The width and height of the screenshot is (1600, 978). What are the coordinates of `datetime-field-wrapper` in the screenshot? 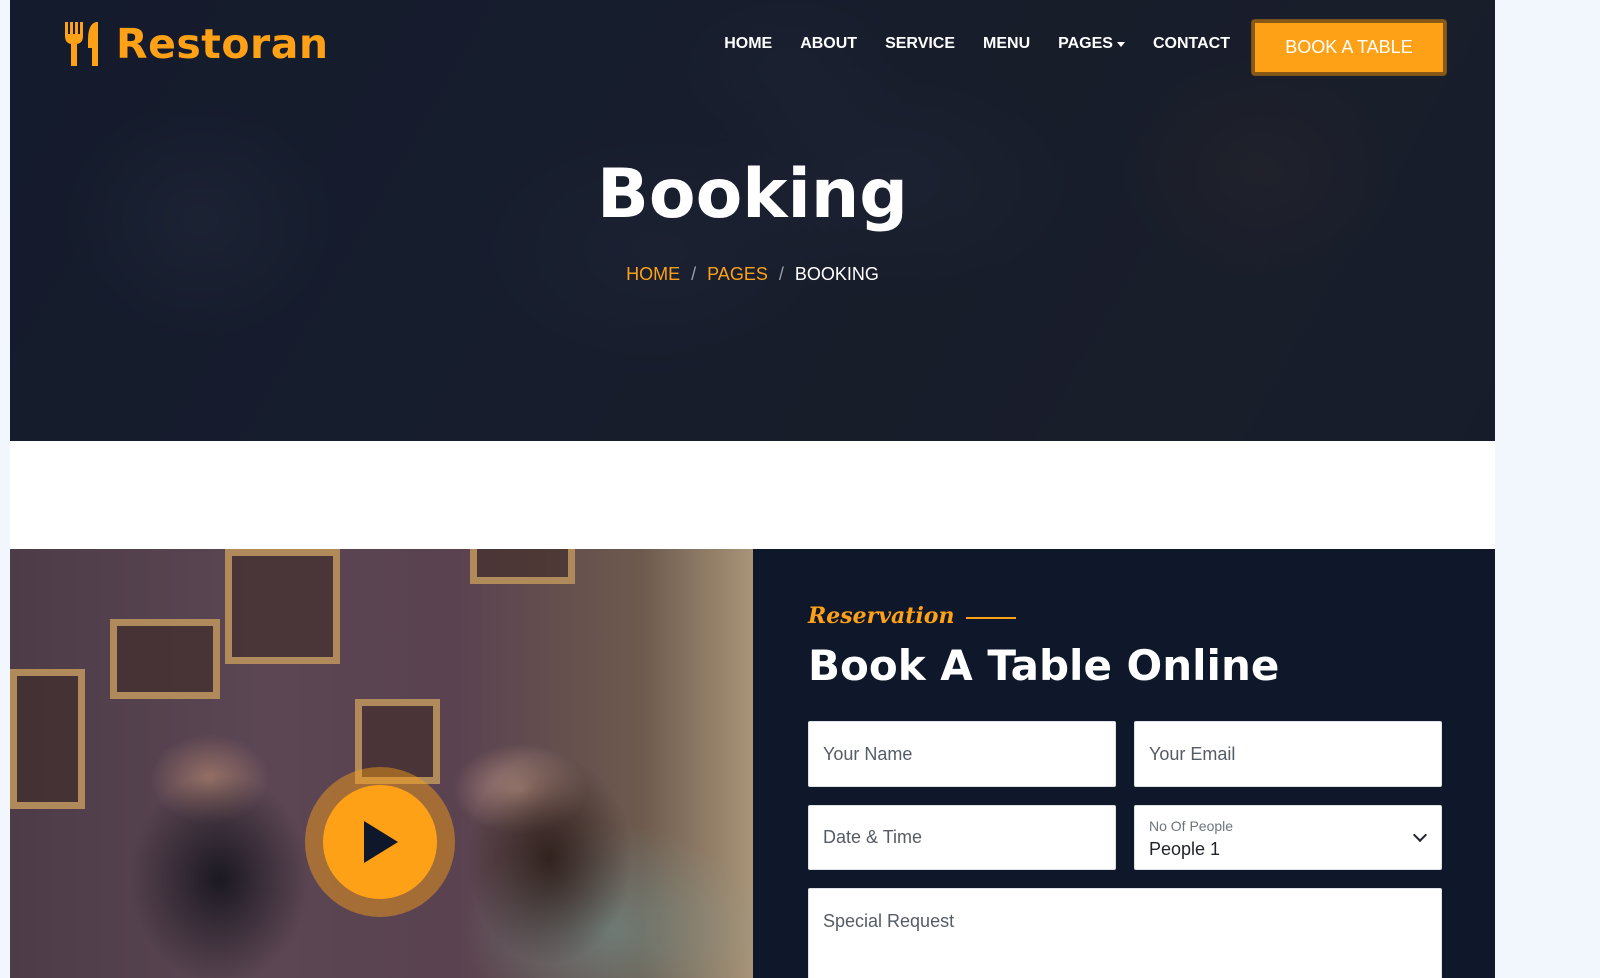 It's located at (962, 837).